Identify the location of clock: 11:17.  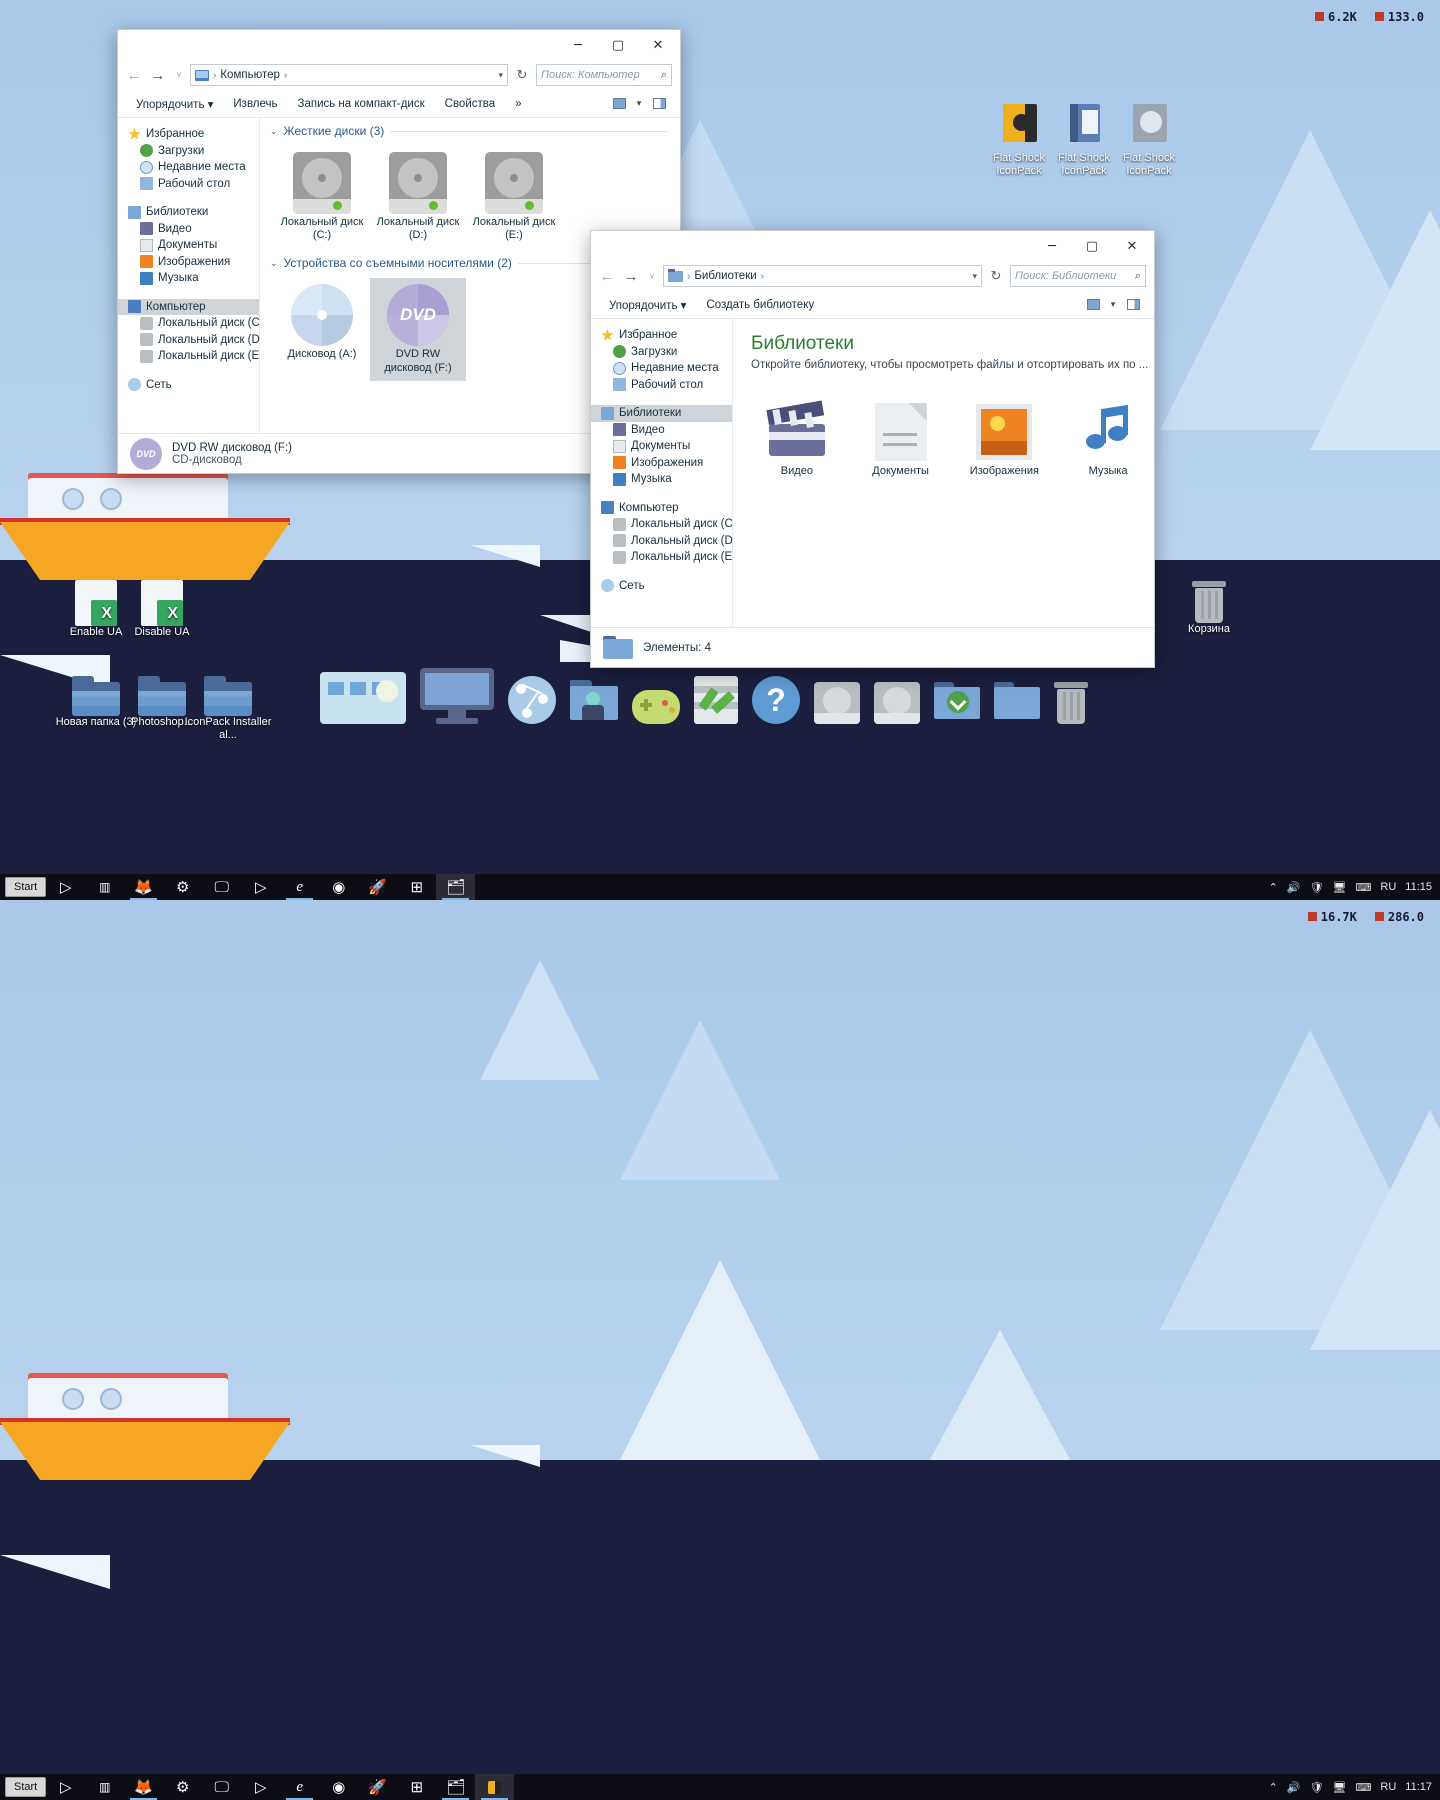
(1418, 1787).